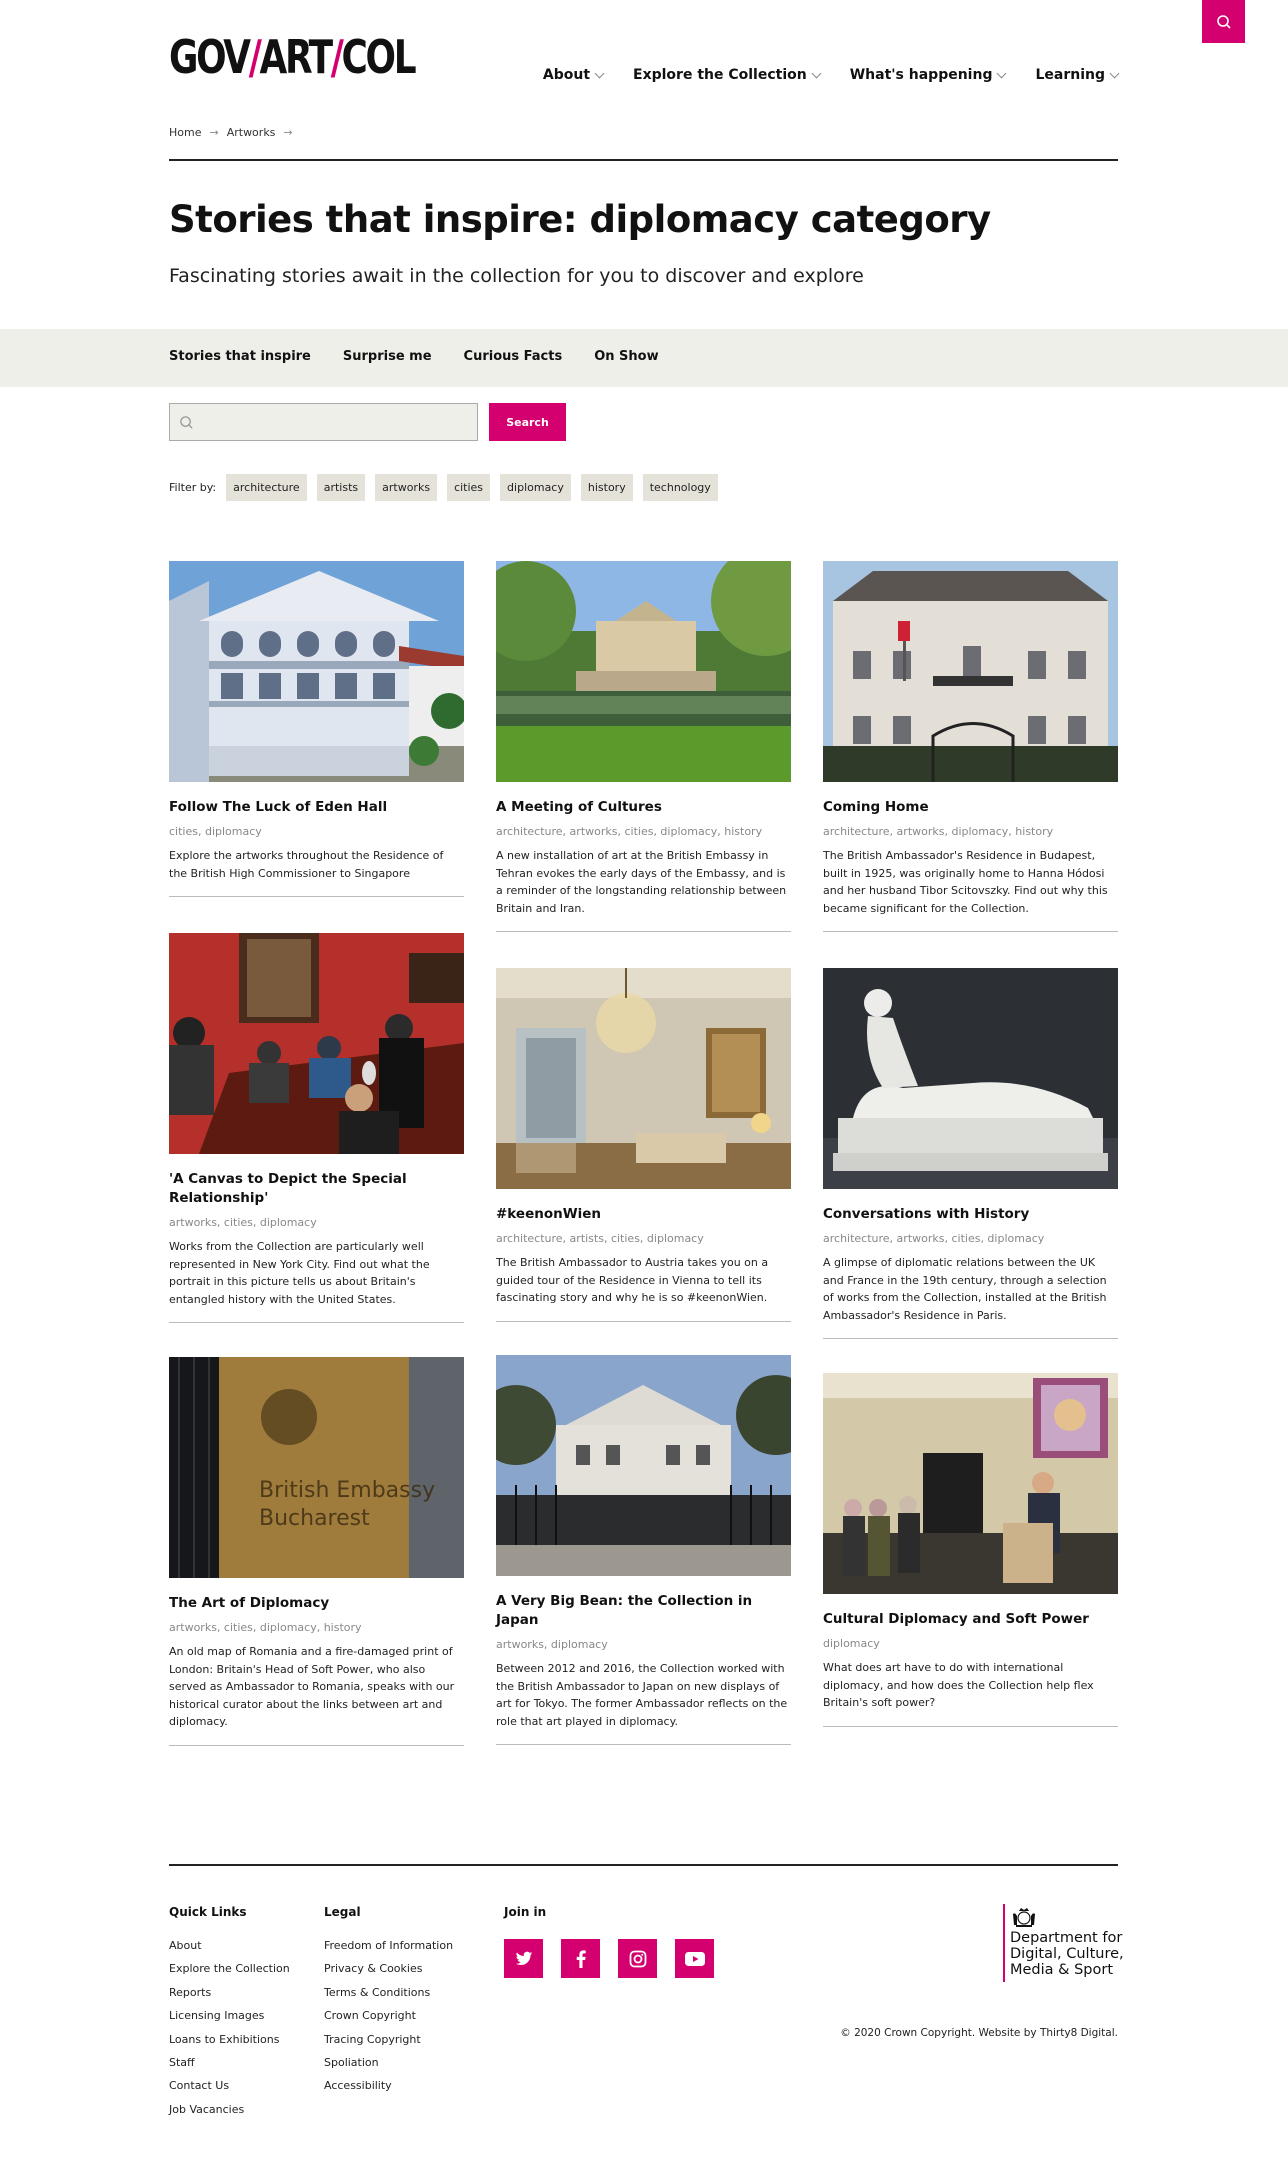 This screenshot has height=2166, width=1288. I want to click on card-categories: artworks, diplomacy, so click(552, 1644).